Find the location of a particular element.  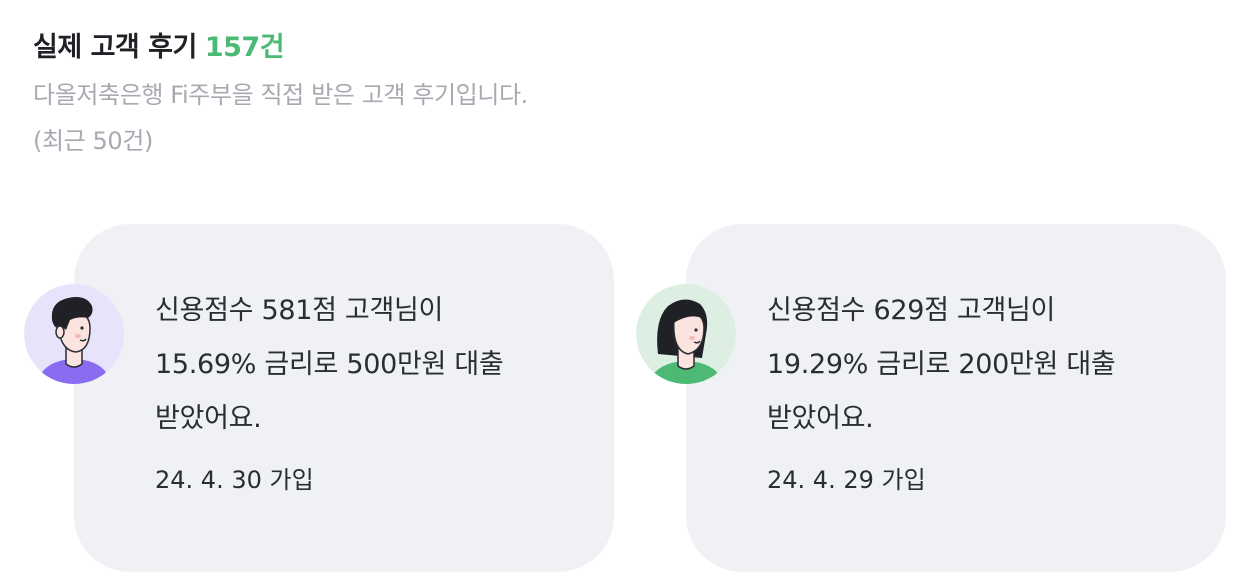

subtitle-line-2: (최근 50건) is located at coordinates (93, 141).